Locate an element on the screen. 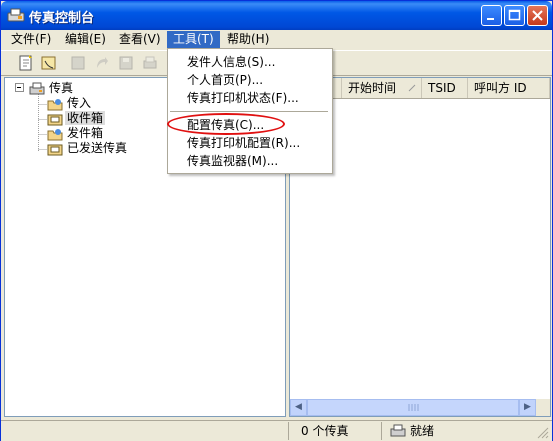 The width and height of the screenshot is (553, 441). menu-file: 文件(F) is located at coordinates (31, 39).